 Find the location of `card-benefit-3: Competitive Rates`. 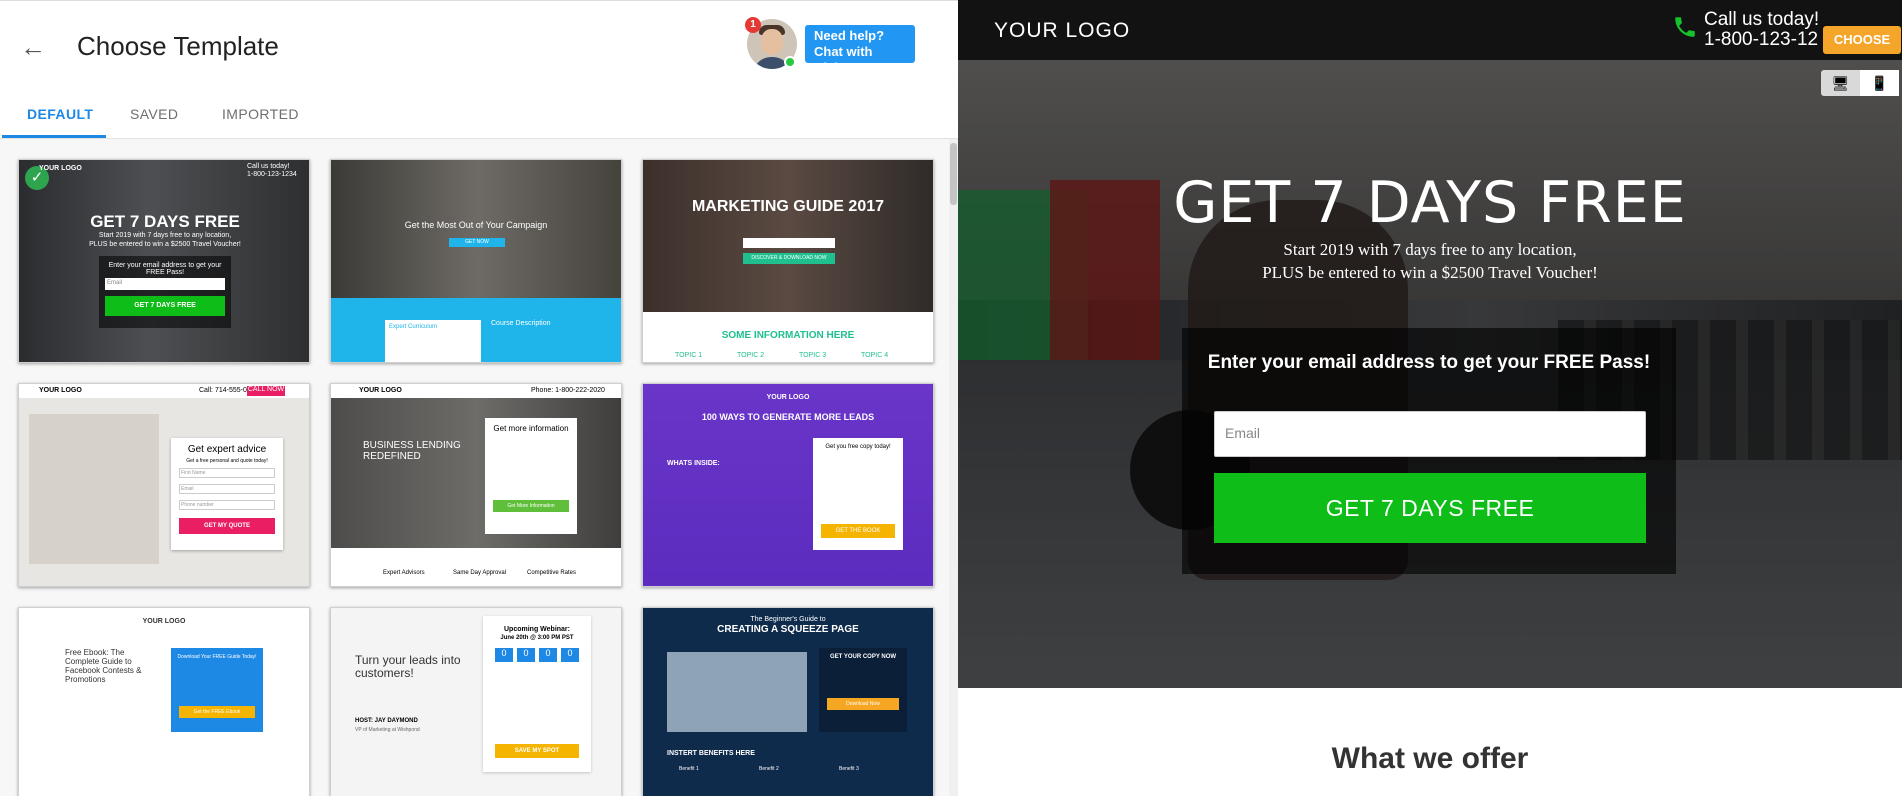

card-benefit-3: Competitive Rates is located at coordinates (552, 573).